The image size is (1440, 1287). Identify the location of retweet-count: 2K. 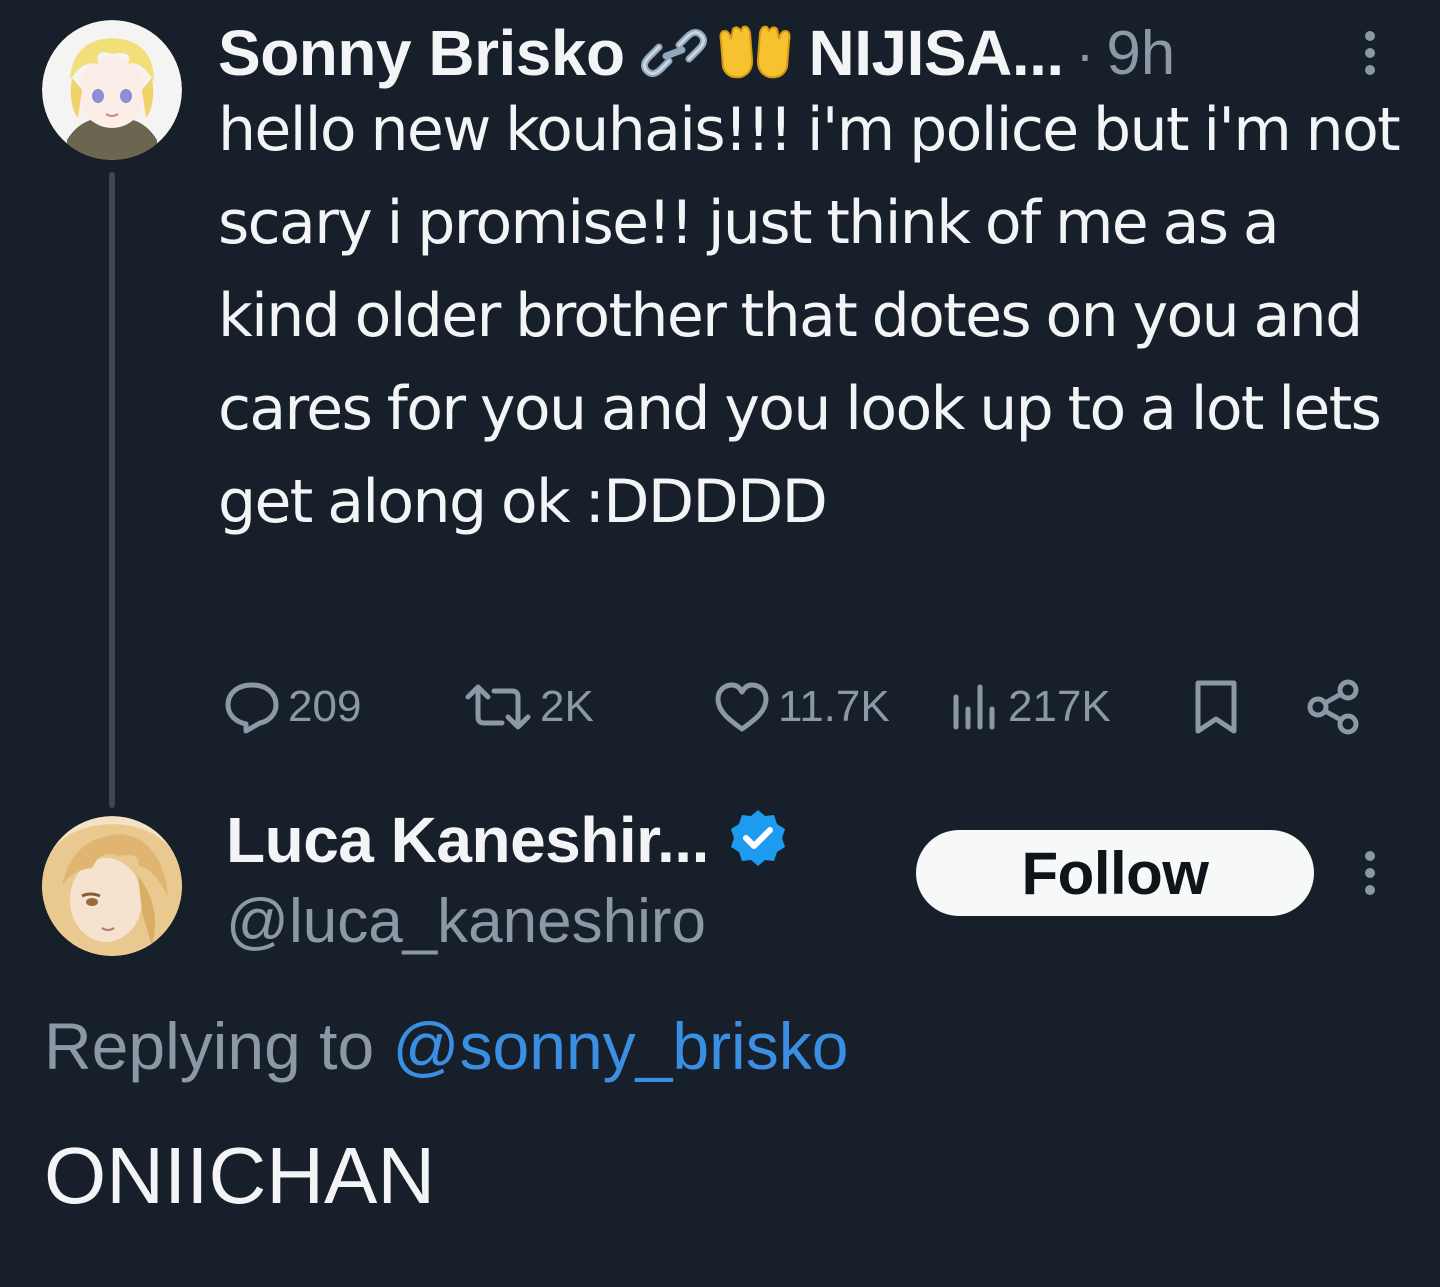
(567, 706).